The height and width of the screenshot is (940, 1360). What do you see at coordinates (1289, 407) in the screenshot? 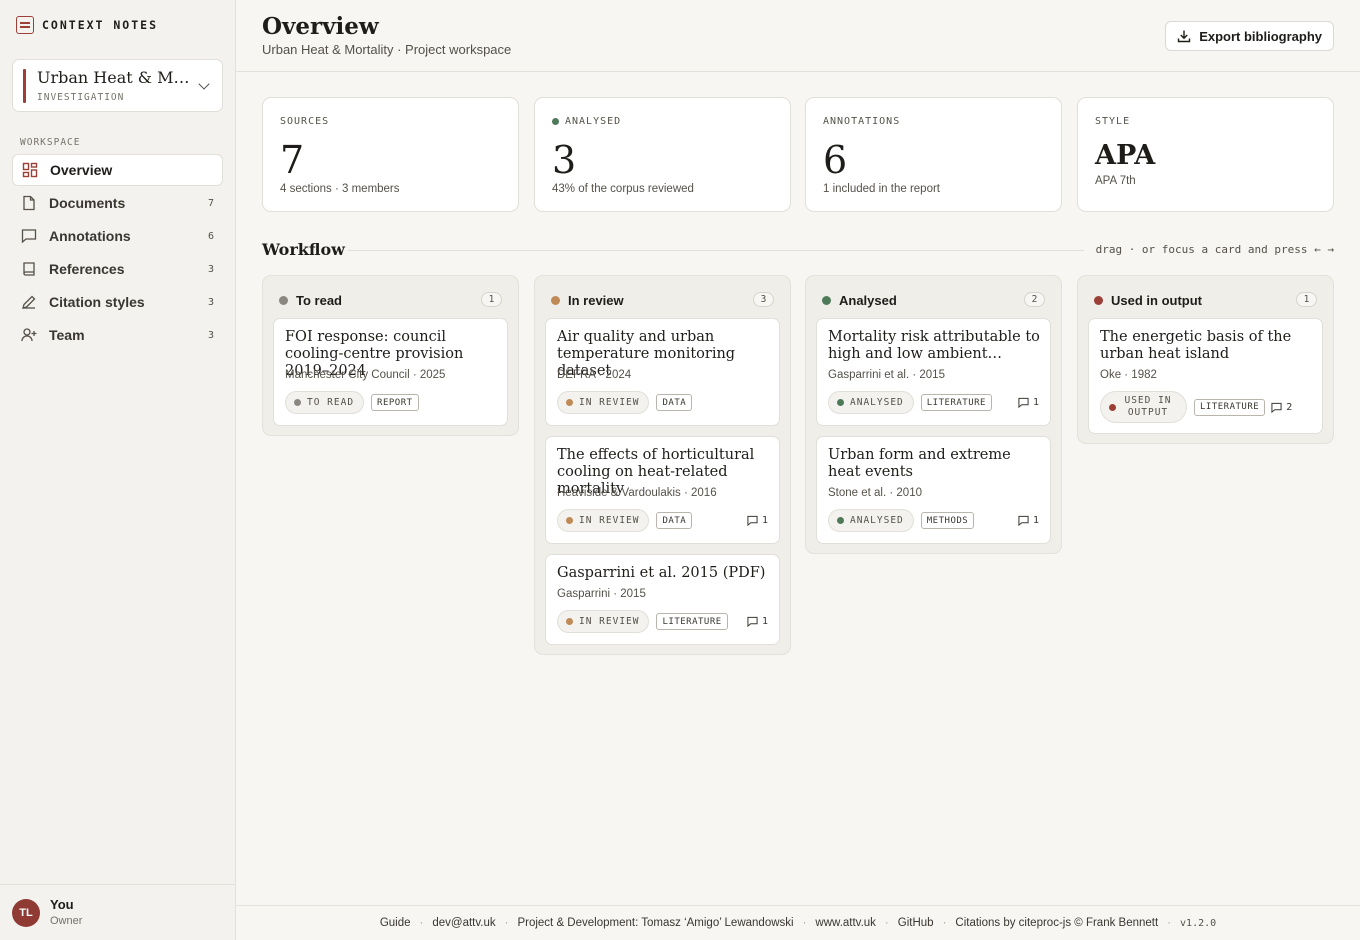
I see `comment-count-value: 2` at bounding box center [1289, 407].